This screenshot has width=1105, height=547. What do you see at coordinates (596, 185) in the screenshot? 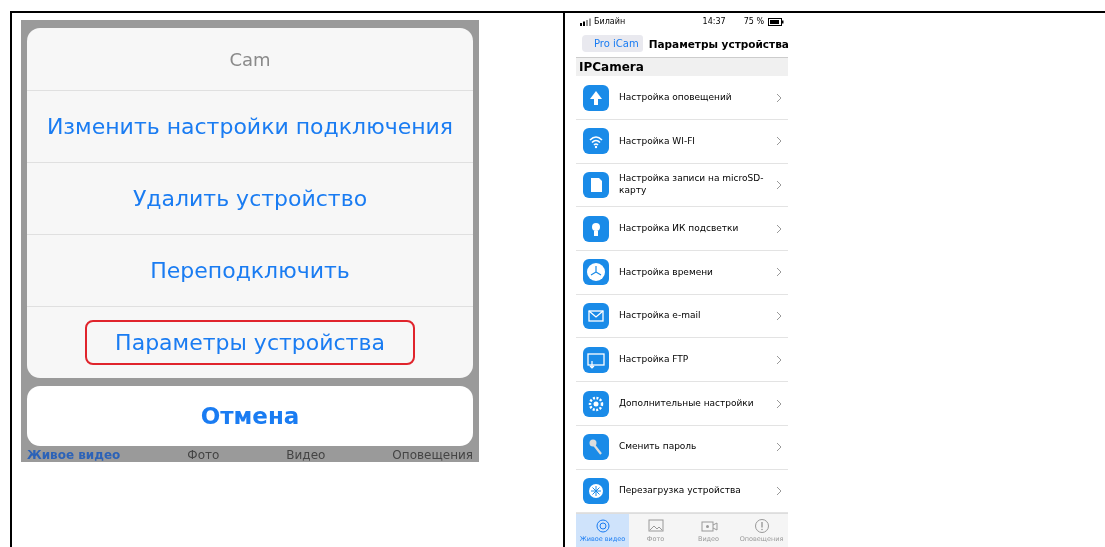
I see `memory-card-icon` at bounding box center [596, 185].